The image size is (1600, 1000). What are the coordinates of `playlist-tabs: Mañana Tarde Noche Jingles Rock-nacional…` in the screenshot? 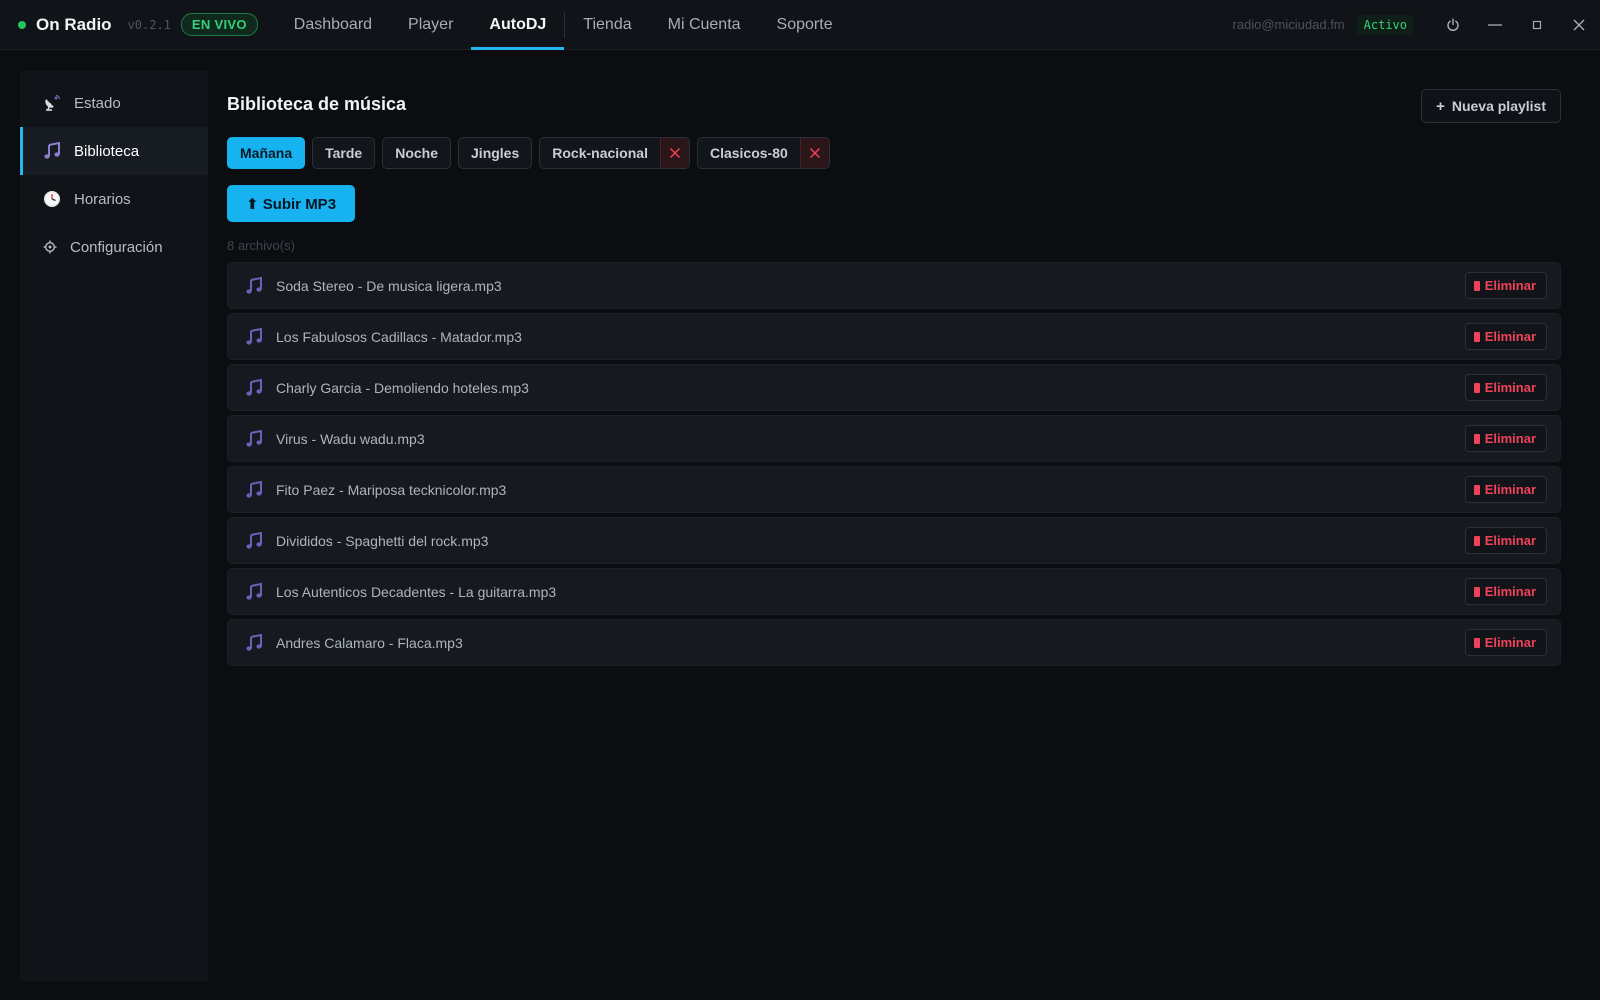 It's located at (894, 153).